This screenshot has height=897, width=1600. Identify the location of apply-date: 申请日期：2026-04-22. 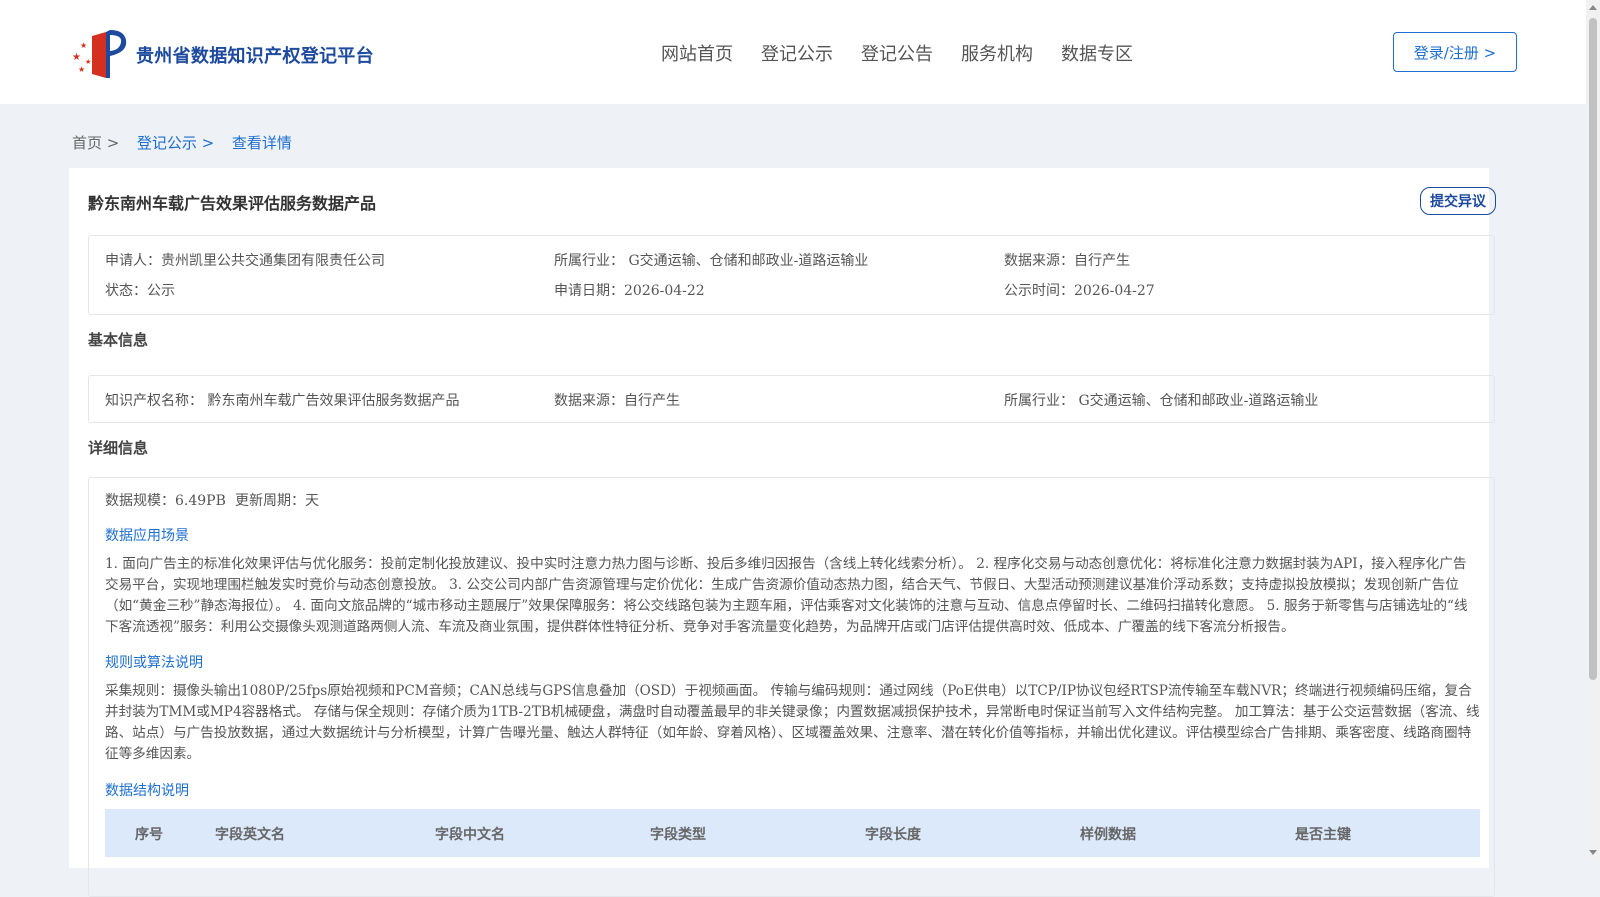
(629, 291).